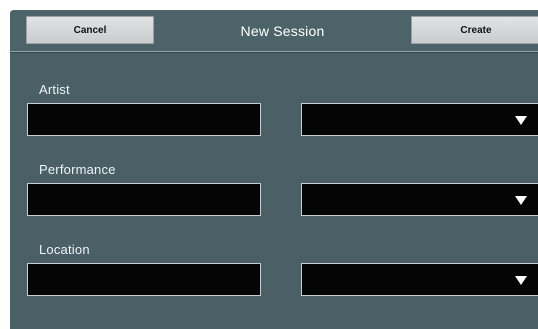  I want to click on location-input, so click(144, 279).